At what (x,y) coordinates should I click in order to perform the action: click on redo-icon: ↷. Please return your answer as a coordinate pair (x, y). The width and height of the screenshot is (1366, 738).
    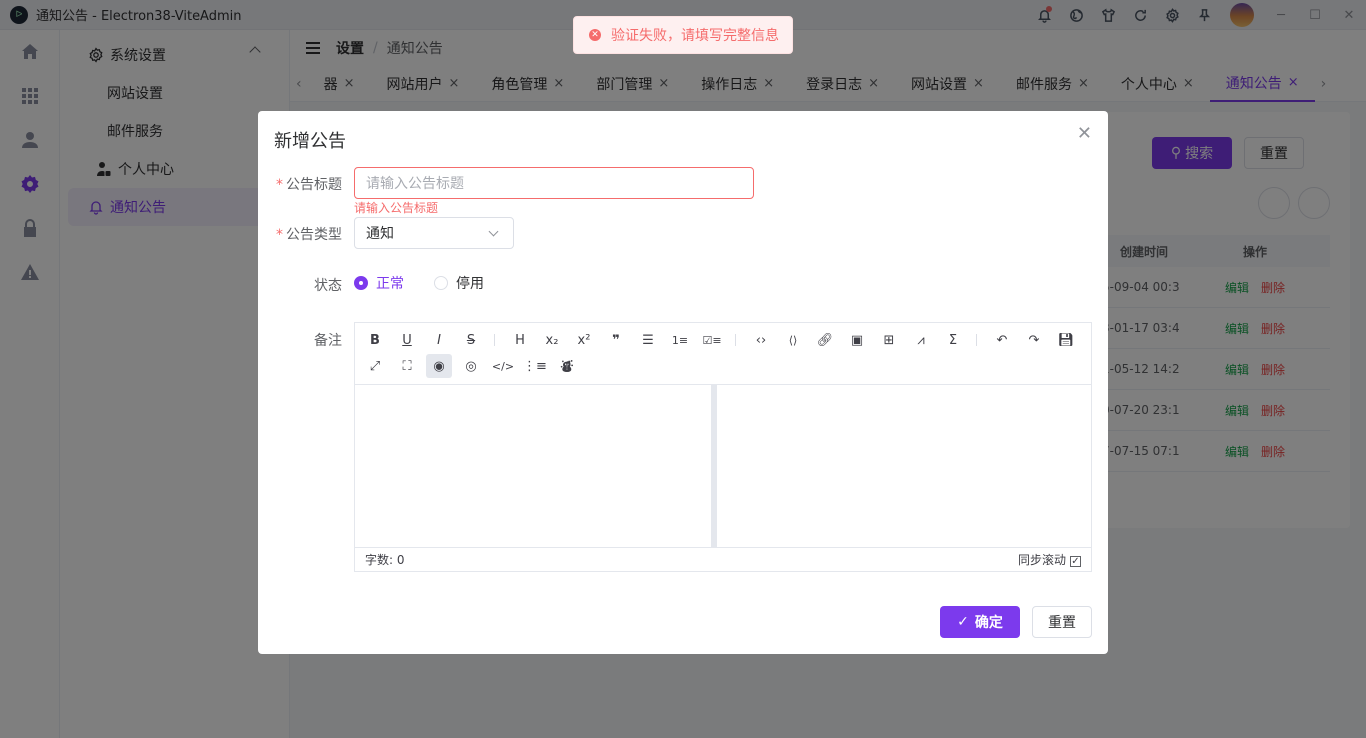
    Looking at the image, I should click on (1034, 340).